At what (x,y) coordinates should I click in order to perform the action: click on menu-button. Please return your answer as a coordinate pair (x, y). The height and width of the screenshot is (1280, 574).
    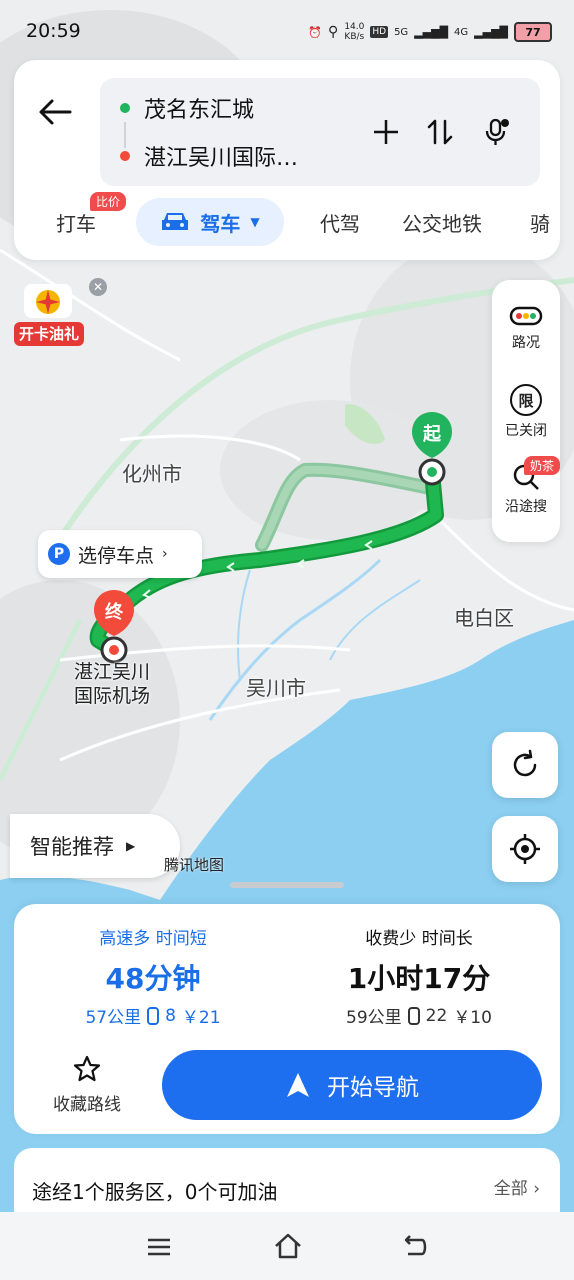
    Looking at the image, I should click on (159, 1247).